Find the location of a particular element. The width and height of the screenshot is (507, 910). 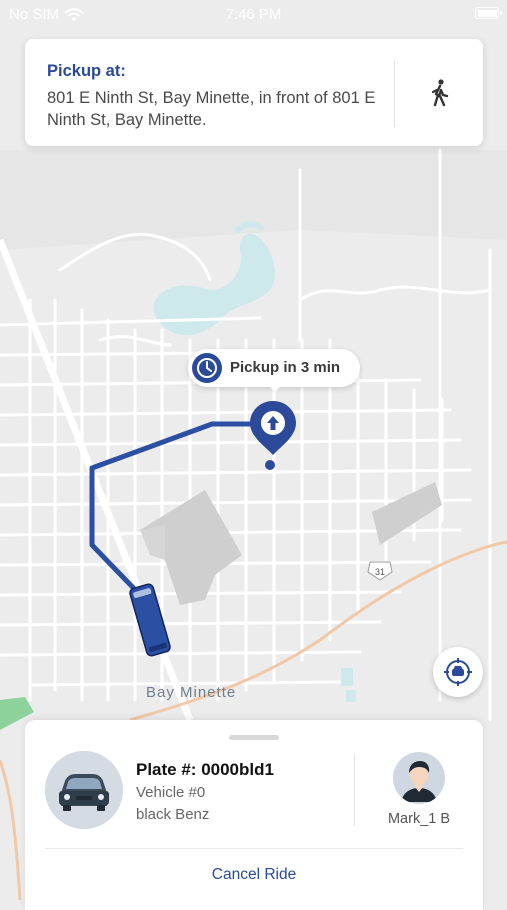

sheet-grabber is located at coordinates (254, 737).